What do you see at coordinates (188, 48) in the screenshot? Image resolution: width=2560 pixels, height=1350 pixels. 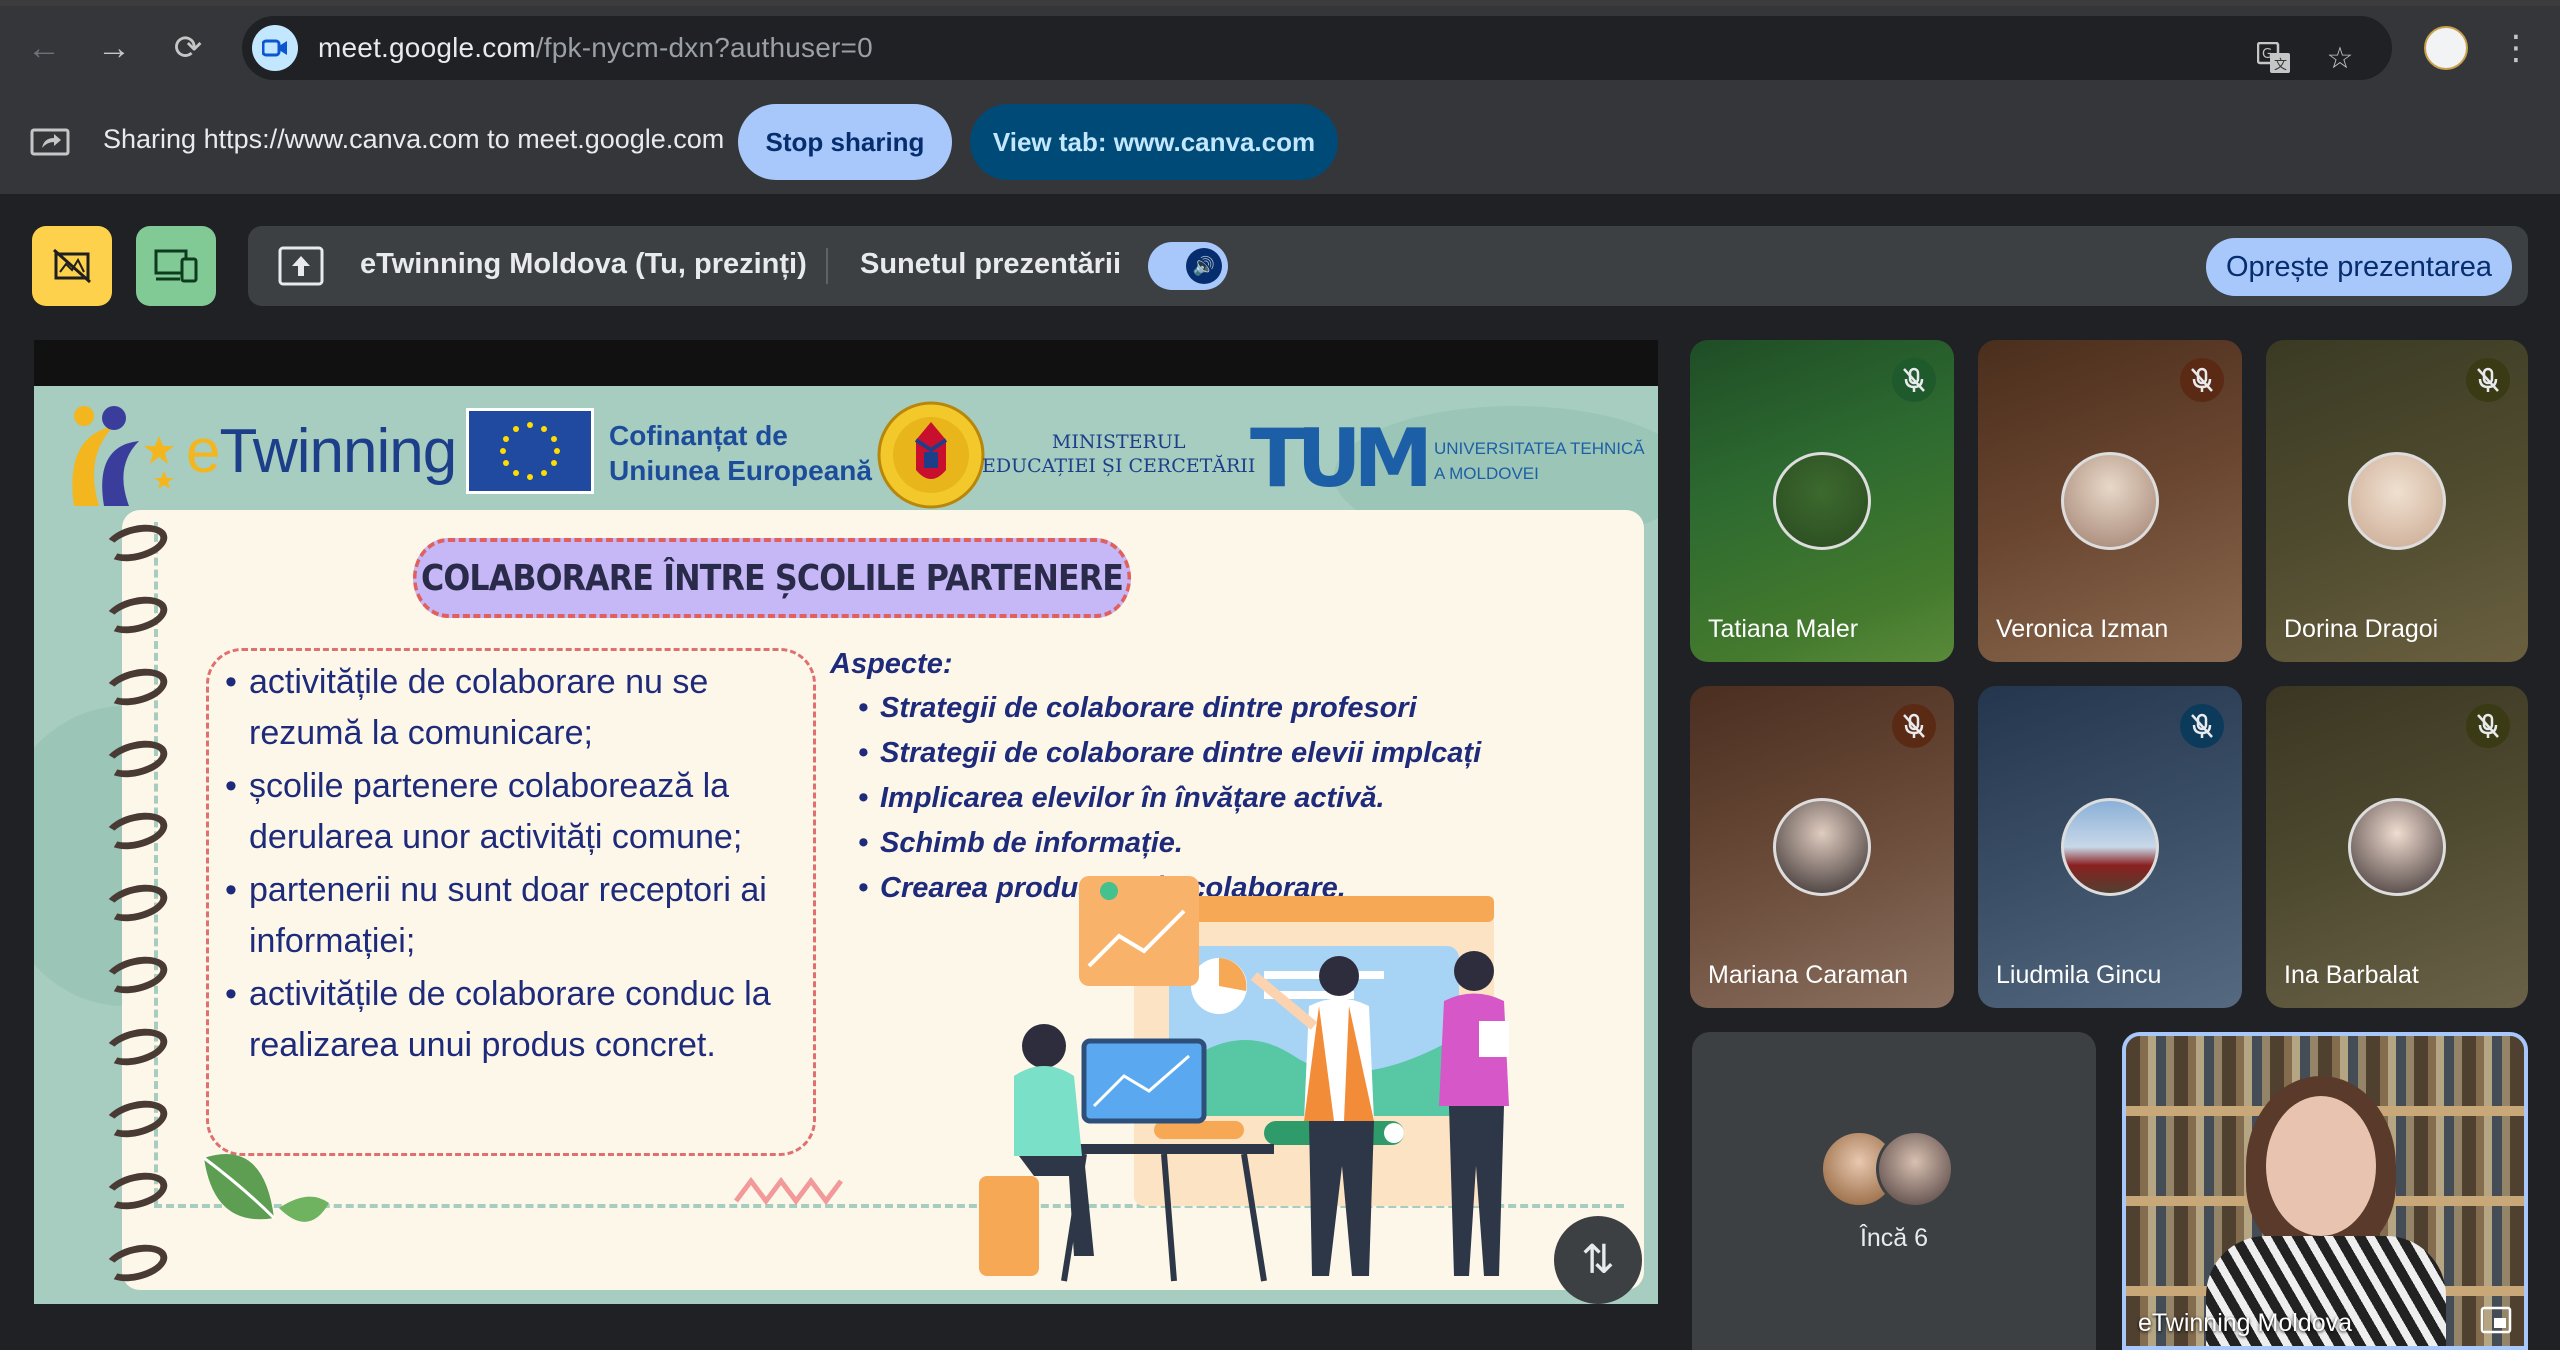 I see `reload-icon: ⟳` at bounding box center [188, 48].